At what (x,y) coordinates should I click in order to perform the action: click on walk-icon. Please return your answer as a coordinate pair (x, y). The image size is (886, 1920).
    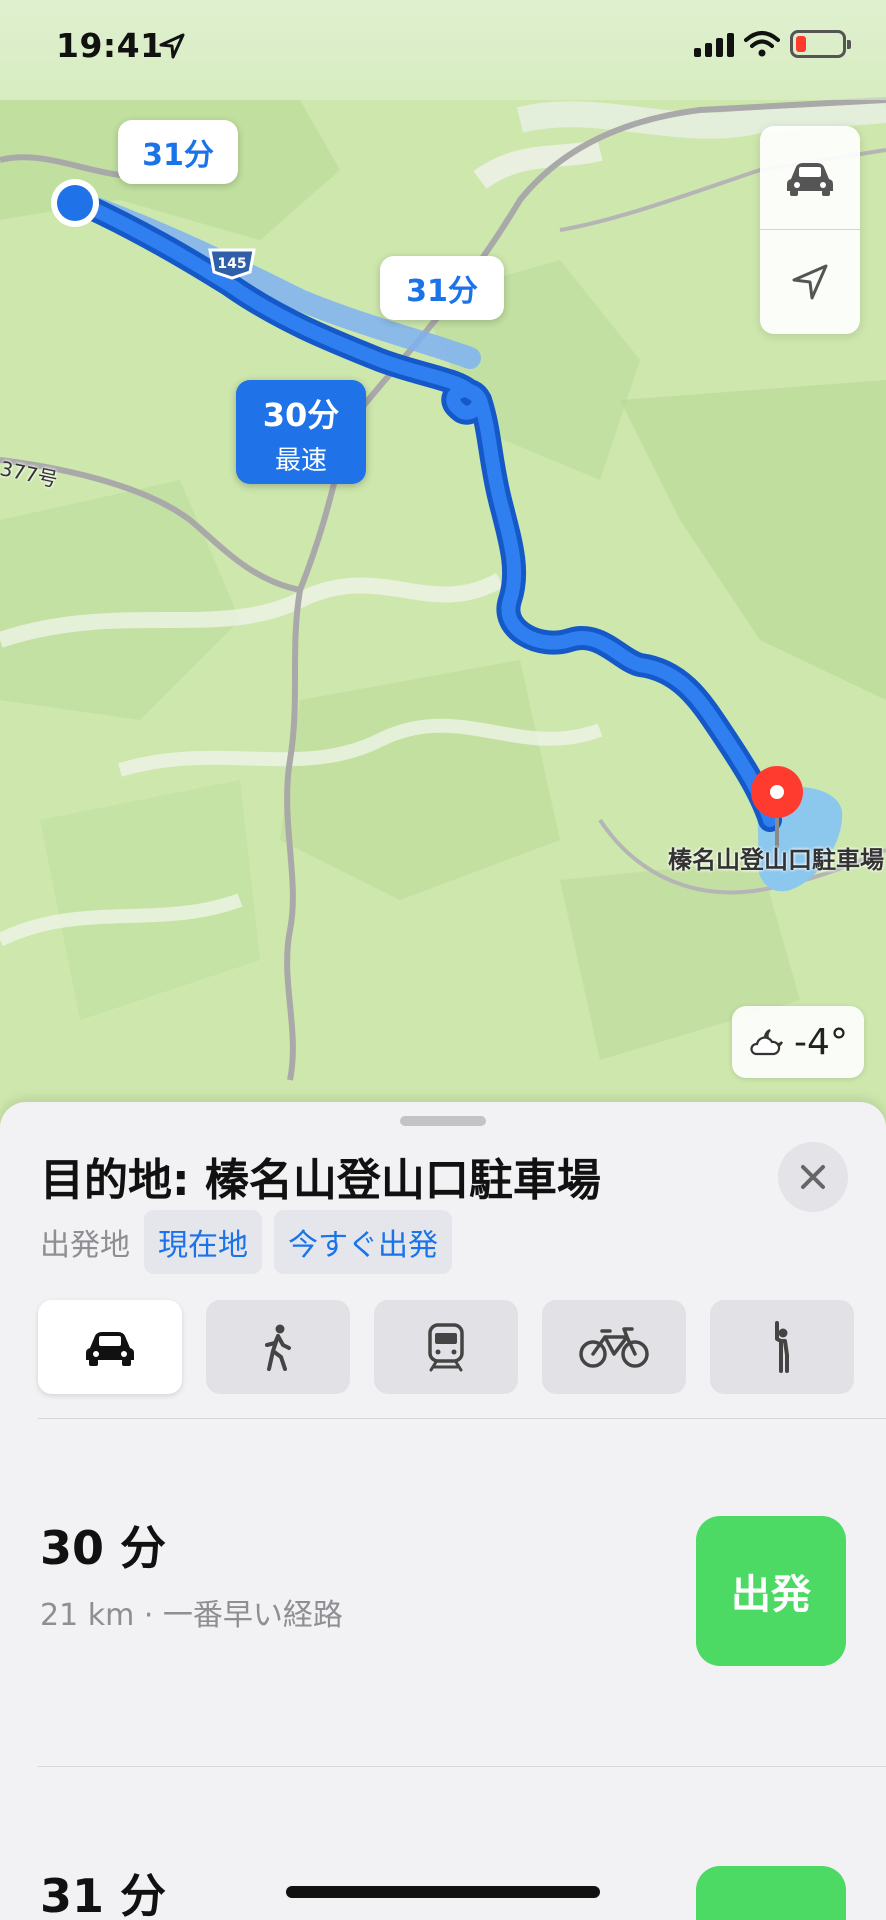
    Looking at the image, I should click on (278, 1347).